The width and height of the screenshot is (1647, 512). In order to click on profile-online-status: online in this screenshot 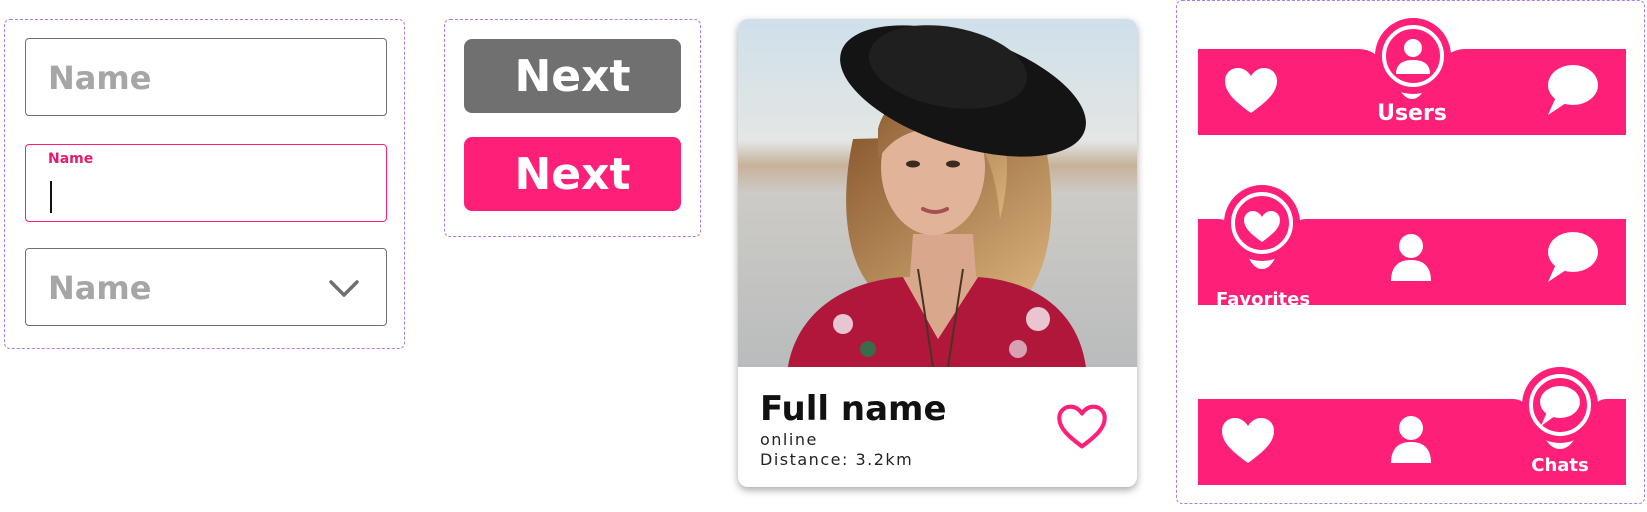, I will do `click(789, 439)`.